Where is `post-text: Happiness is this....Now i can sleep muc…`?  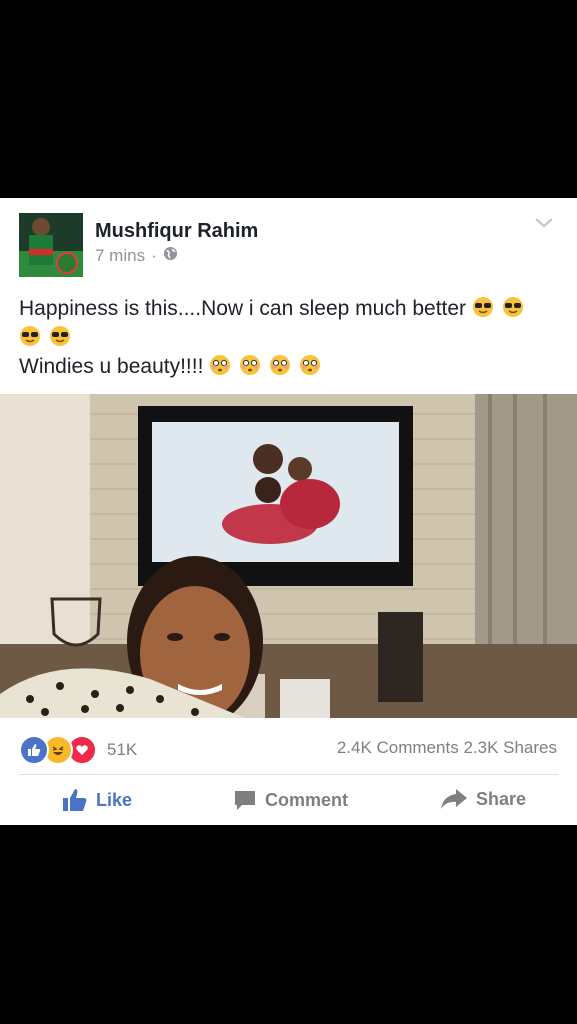 post-text: Happiness is this....Now i can sleep muc… is located at coordinates (291, 337).